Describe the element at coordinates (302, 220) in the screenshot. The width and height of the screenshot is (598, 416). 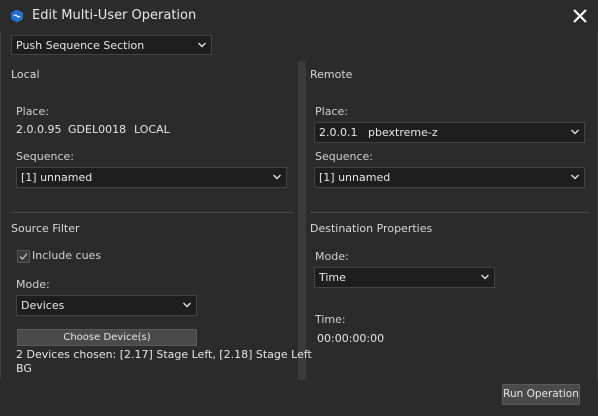
I see `column-divider` at that location.